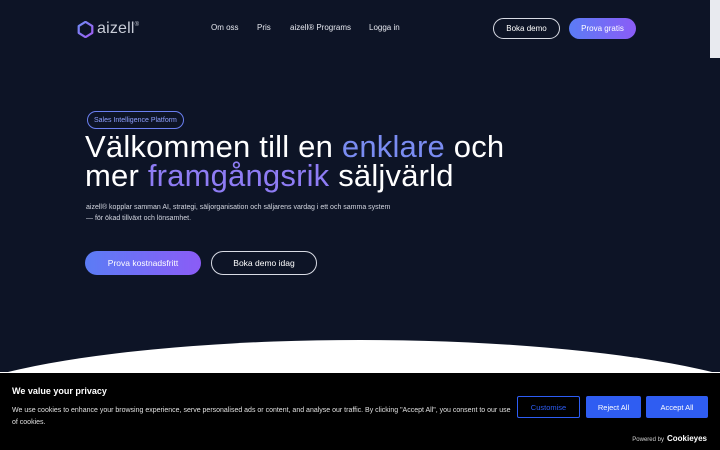 The image size is (720, 450). What do you see at coordinates (59, 391) in the screenshot?
I see `cookie-title: We value your privacy` at bounding box center [59, 391].